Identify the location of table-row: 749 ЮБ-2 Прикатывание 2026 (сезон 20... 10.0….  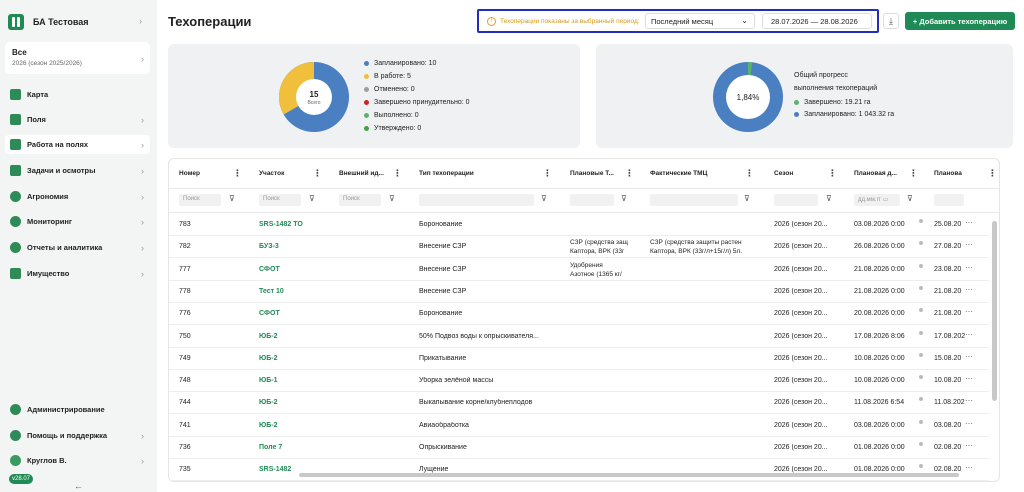
(579, 359).